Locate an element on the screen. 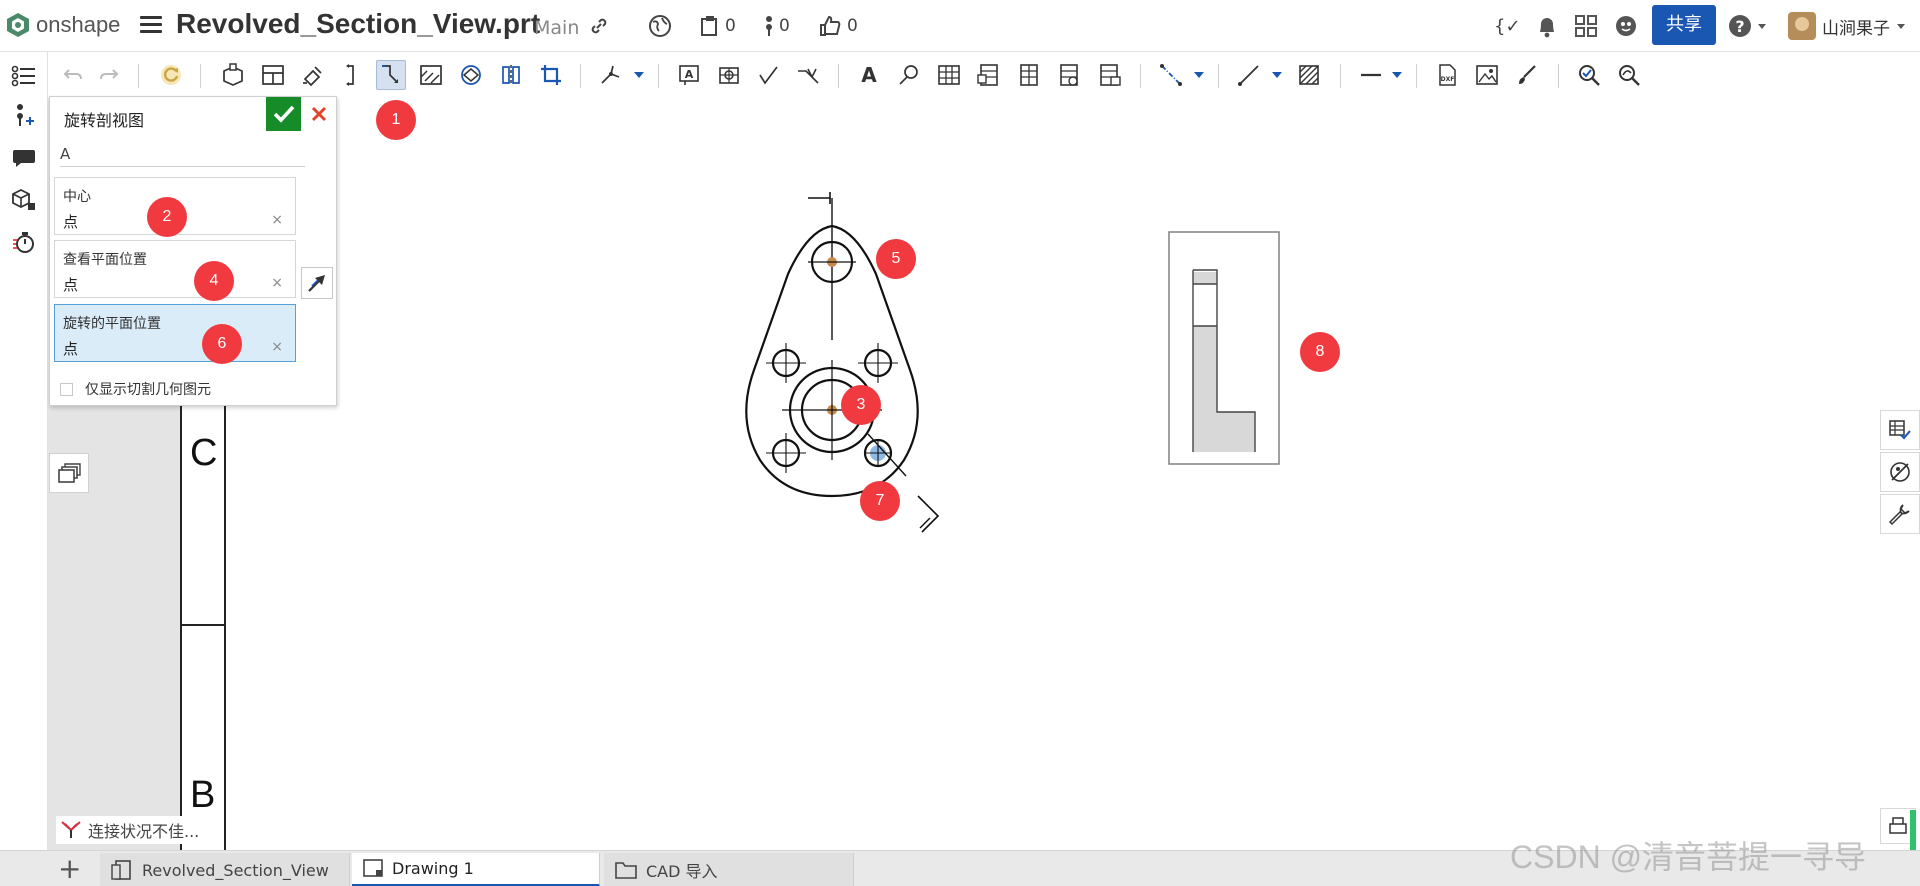  print-icon is located at coordinates (1898, 825).